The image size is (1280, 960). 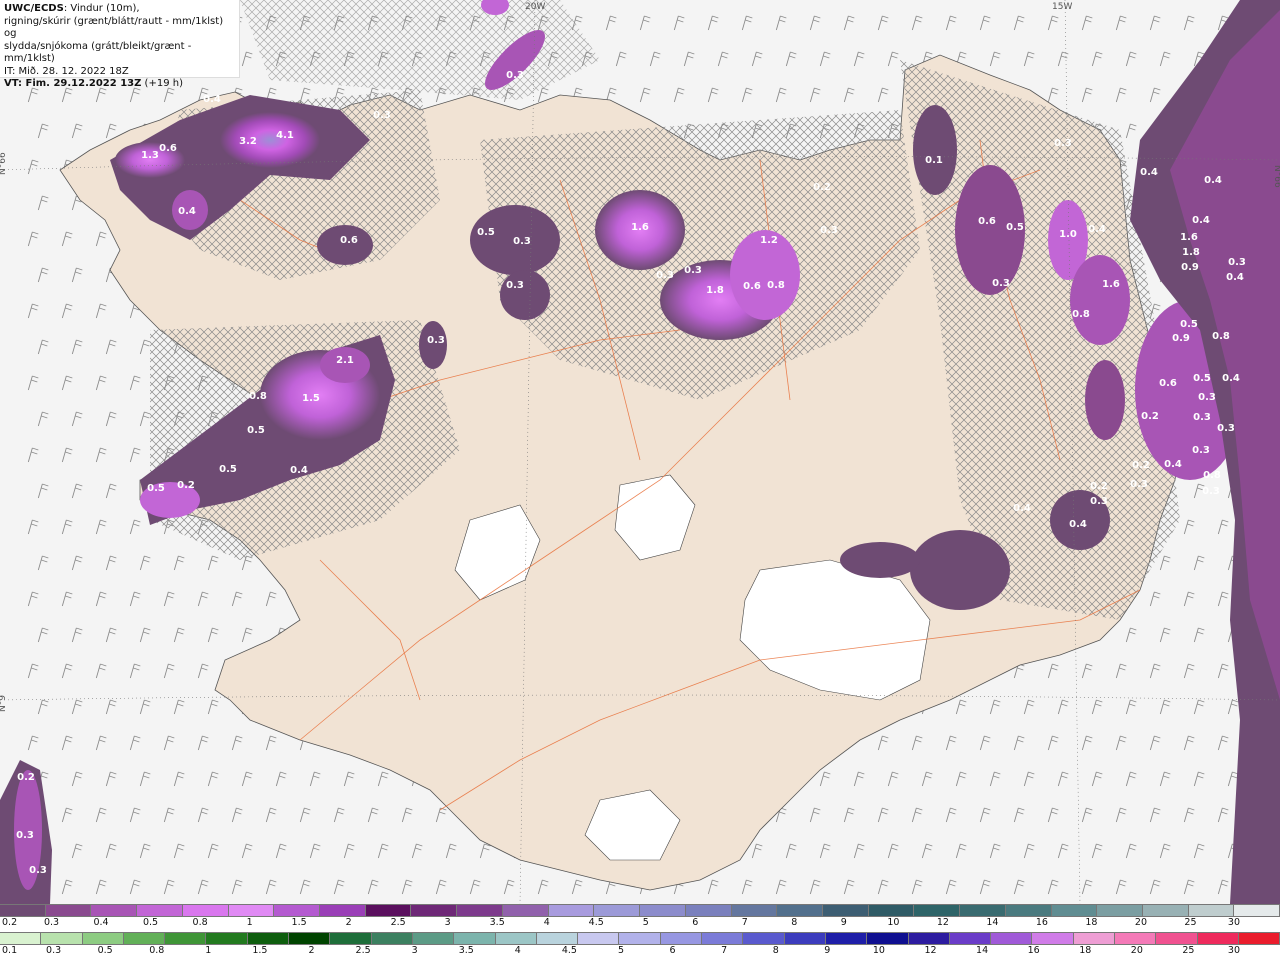 I want to click on model-name: UWC/ECDS, so click(x=34, y=8).